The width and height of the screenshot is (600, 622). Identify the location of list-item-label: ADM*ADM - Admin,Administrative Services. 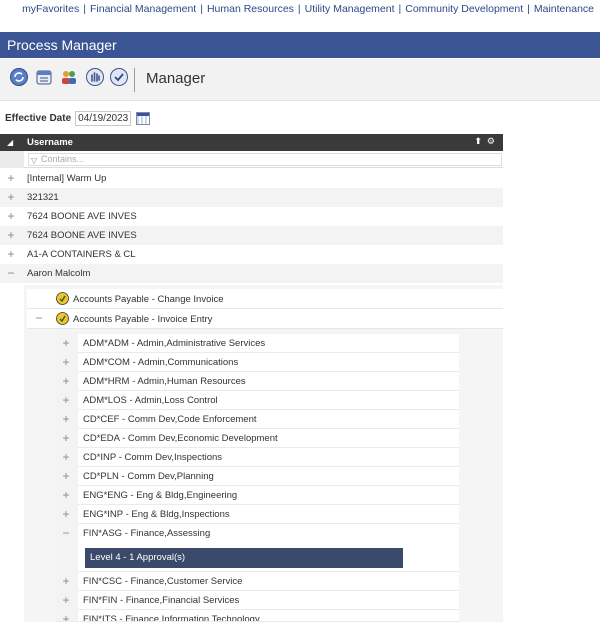
(174, 343).